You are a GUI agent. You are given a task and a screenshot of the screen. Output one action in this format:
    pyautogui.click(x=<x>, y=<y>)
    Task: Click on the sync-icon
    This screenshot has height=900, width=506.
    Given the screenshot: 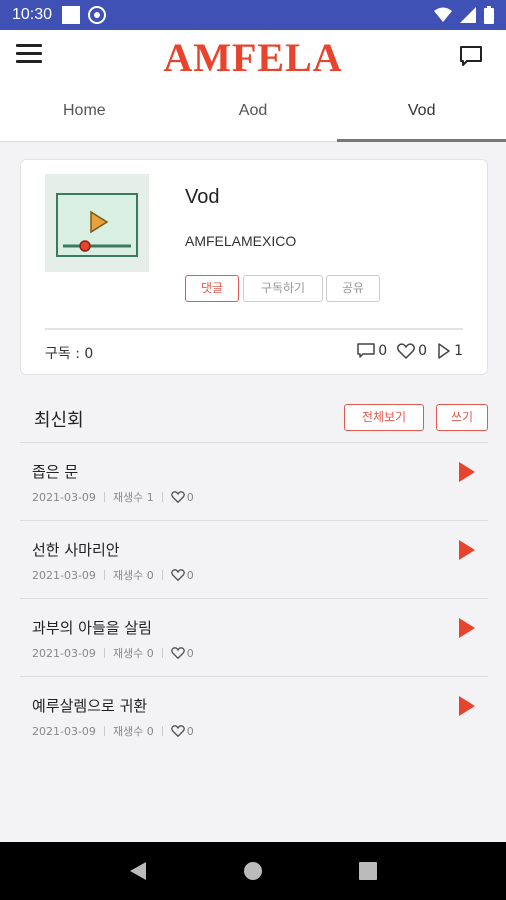 What is the action you would take?
    pyautogui.click(x=97, y=15)
    